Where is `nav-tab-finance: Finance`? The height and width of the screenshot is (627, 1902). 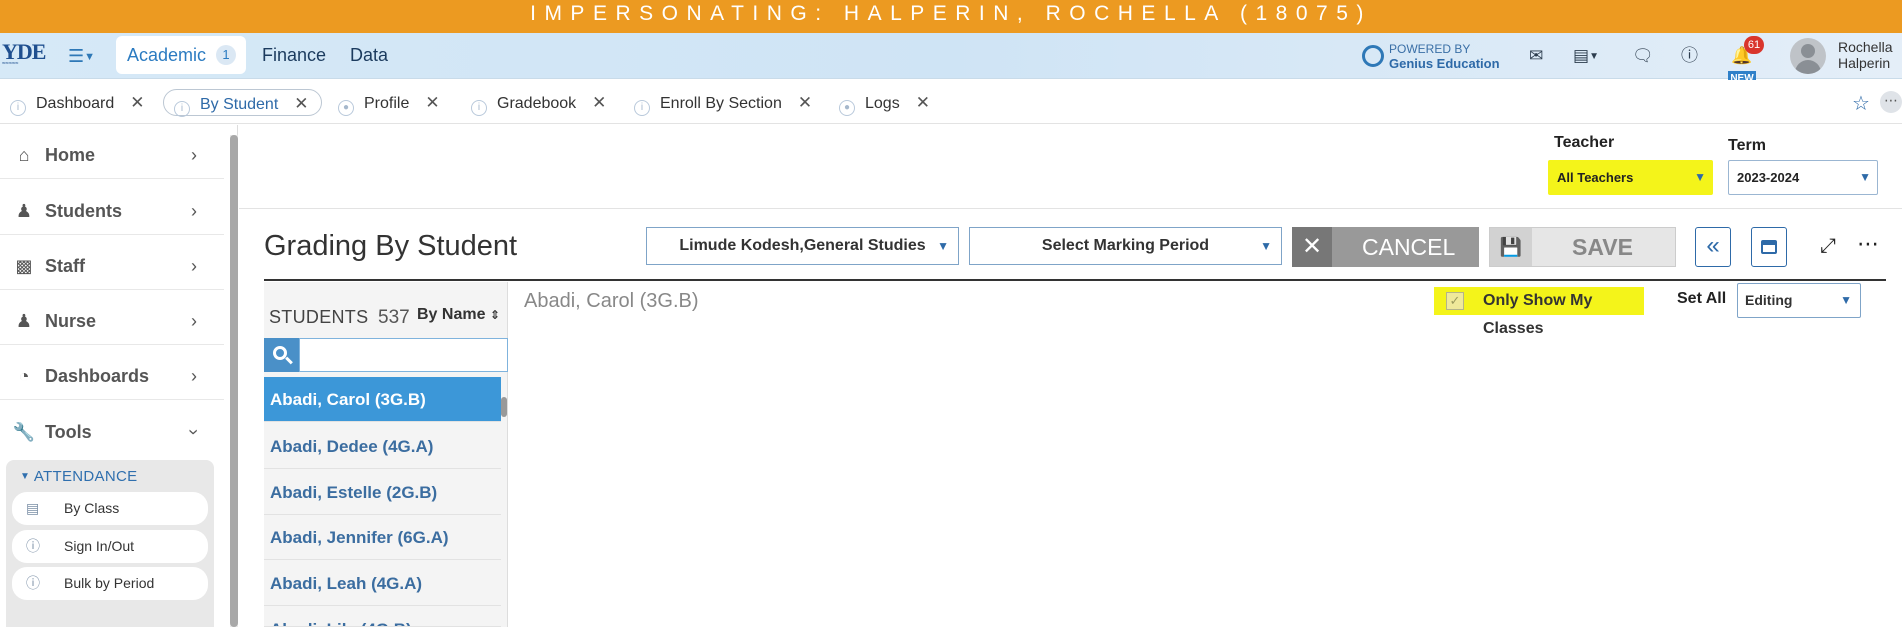 nav-tab-finance: Finance is located at coordinates (294, 55).